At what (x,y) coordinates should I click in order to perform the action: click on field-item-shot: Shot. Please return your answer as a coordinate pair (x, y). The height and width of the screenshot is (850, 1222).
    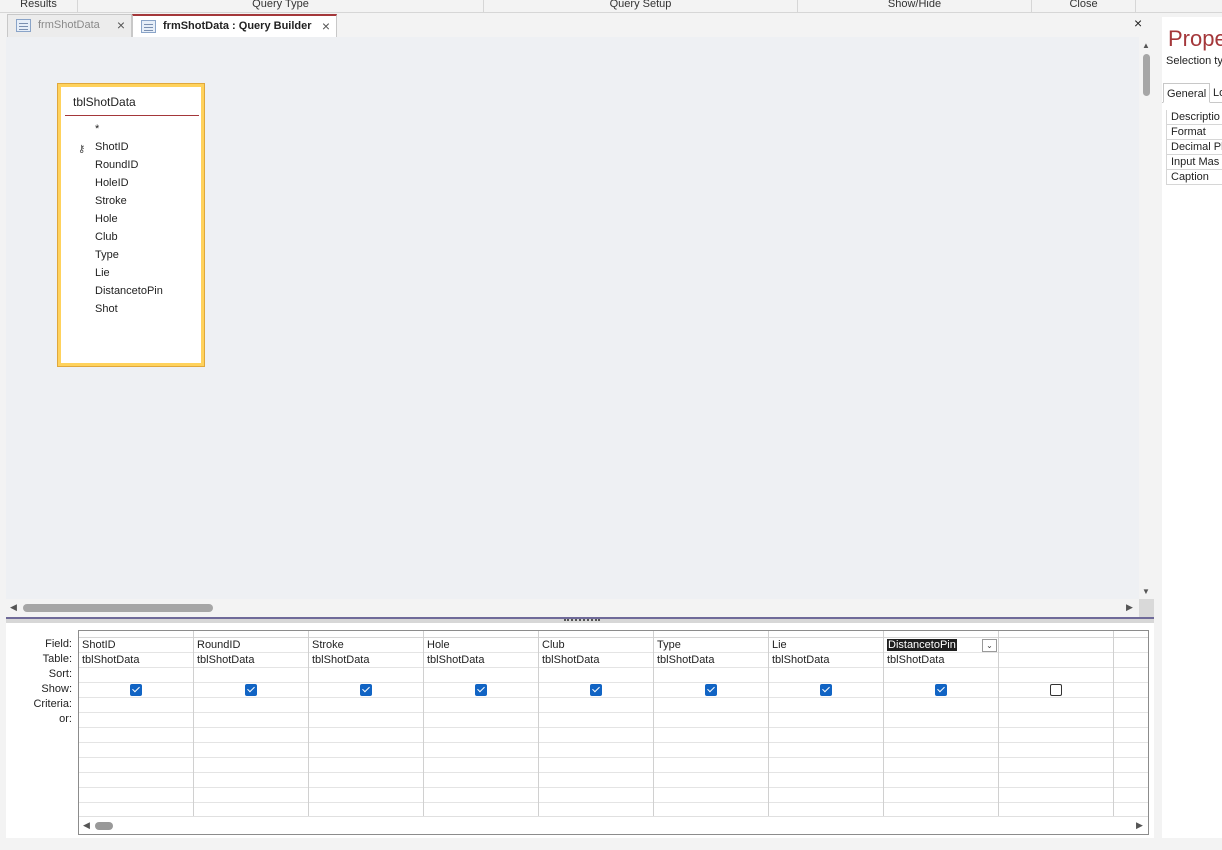
    Looking at the image, I should click on (147, 309).